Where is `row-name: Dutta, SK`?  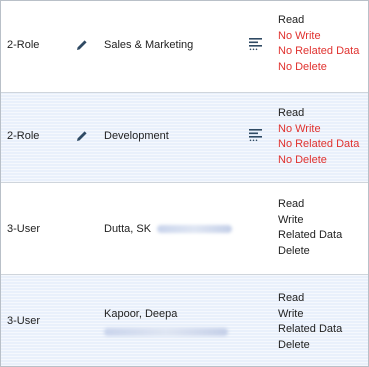
row-name: Dutta, SK is located at coordinates (168, 229).